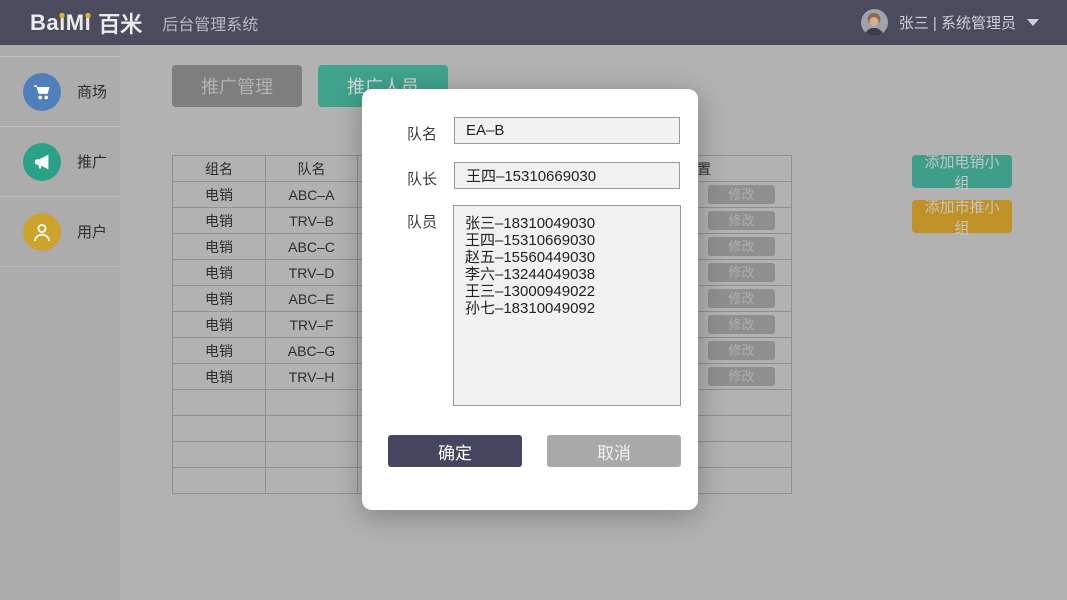  I want to click on team-name-input, so click(567, 130).